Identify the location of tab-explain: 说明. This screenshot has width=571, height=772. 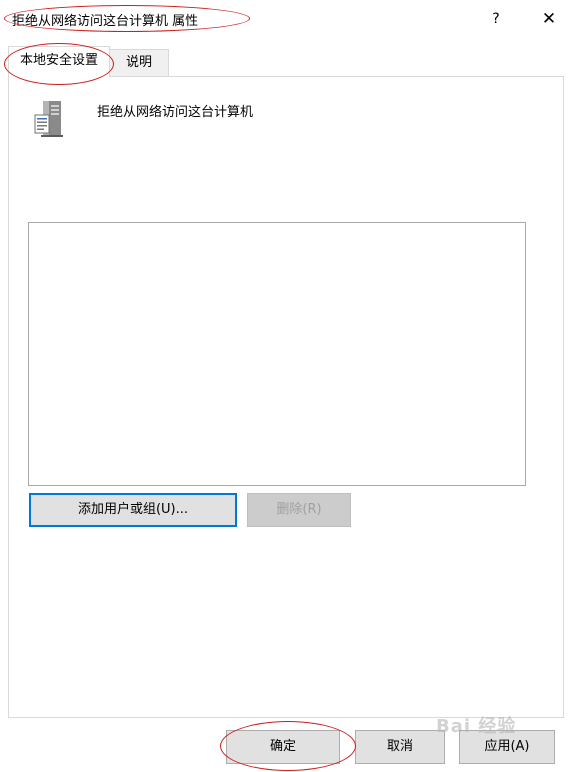
(139, 62).